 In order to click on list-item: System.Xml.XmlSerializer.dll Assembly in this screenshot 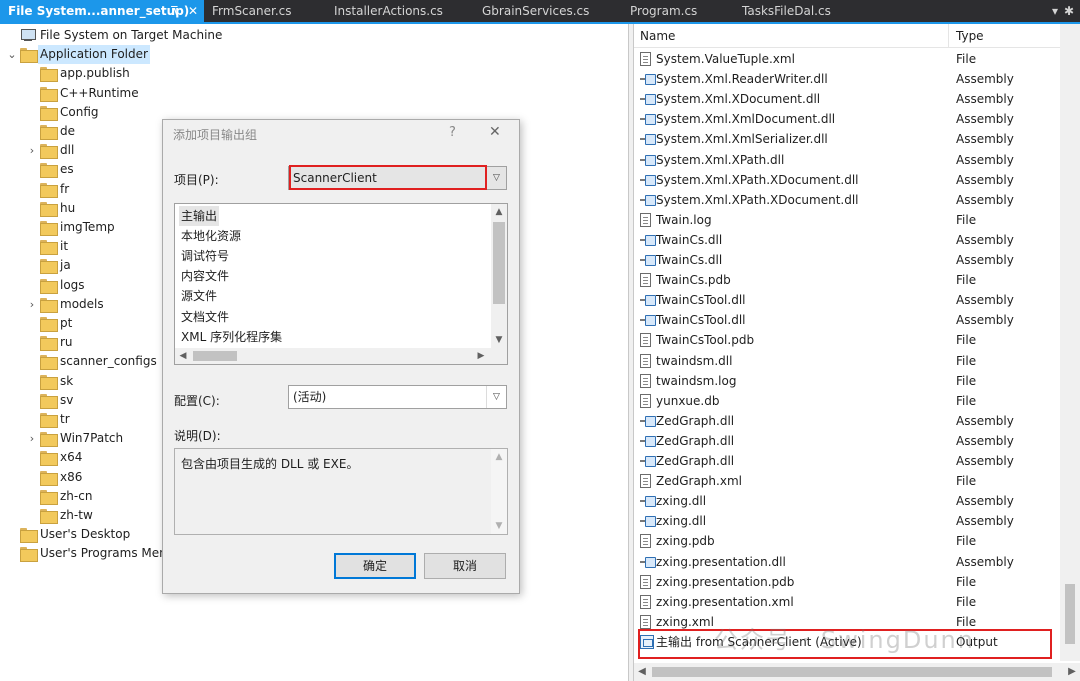, I will do `click(847, 139)`.